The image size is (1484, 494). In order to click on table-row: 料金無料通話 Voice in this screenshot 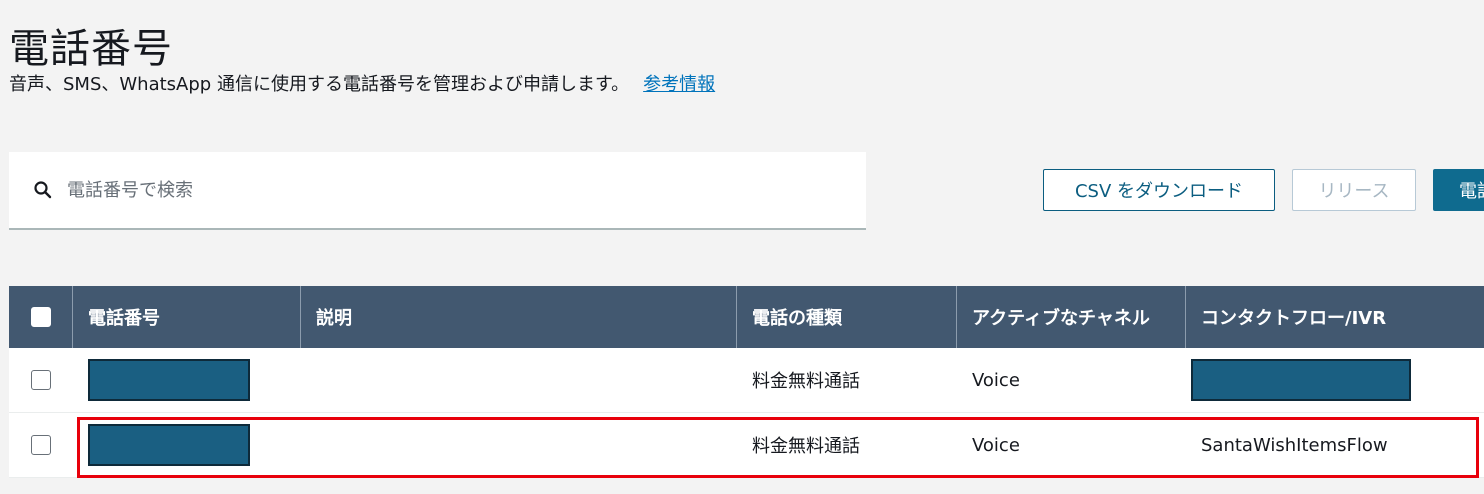, I will do `click(746, 380)`.